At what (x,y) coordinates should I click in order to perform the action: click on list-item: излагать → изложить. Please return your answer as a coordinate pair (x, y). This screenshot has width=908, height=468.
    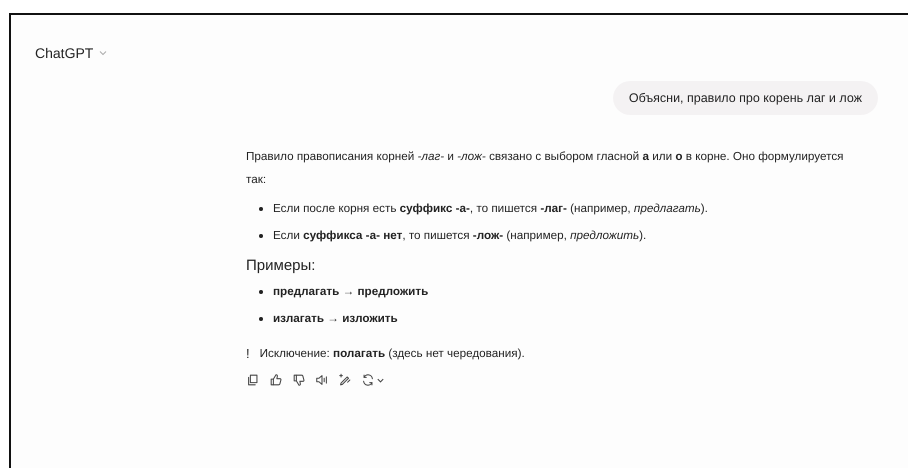
    Looking at the image, I should click on (335, 318).